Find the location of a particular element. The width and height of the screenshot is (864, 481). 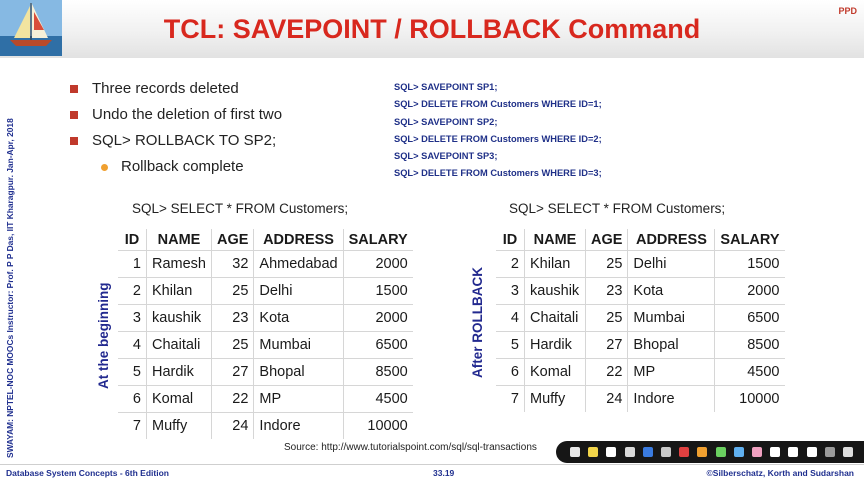

bullet-three-records: Three records deleted is located at coordinates (176, 93).